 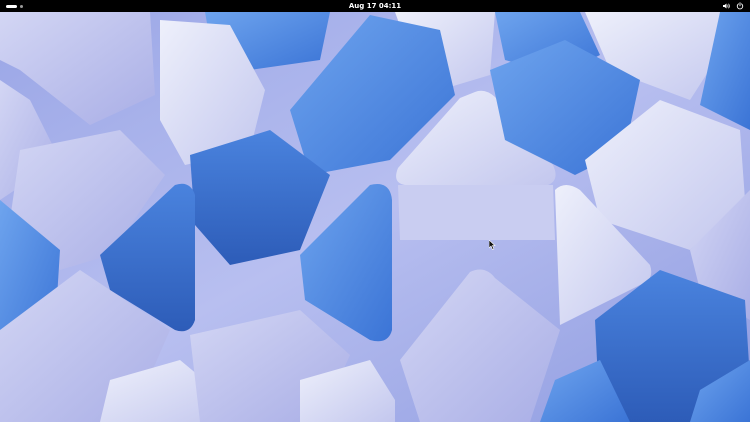 I want to click on mouse-pointer-icon, so click(x=492, y=244).